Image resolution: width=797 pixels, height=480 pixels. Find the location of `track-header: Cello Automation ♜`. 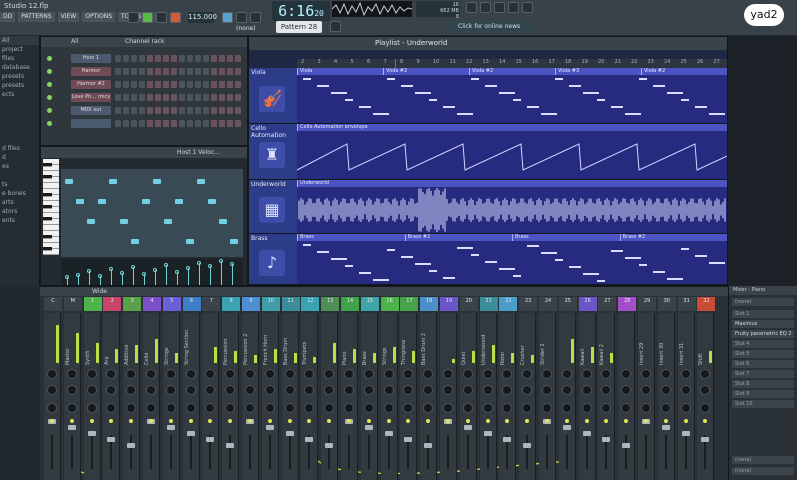

track-header: Cello Automation ♜ is located at coordinates (273, 152).